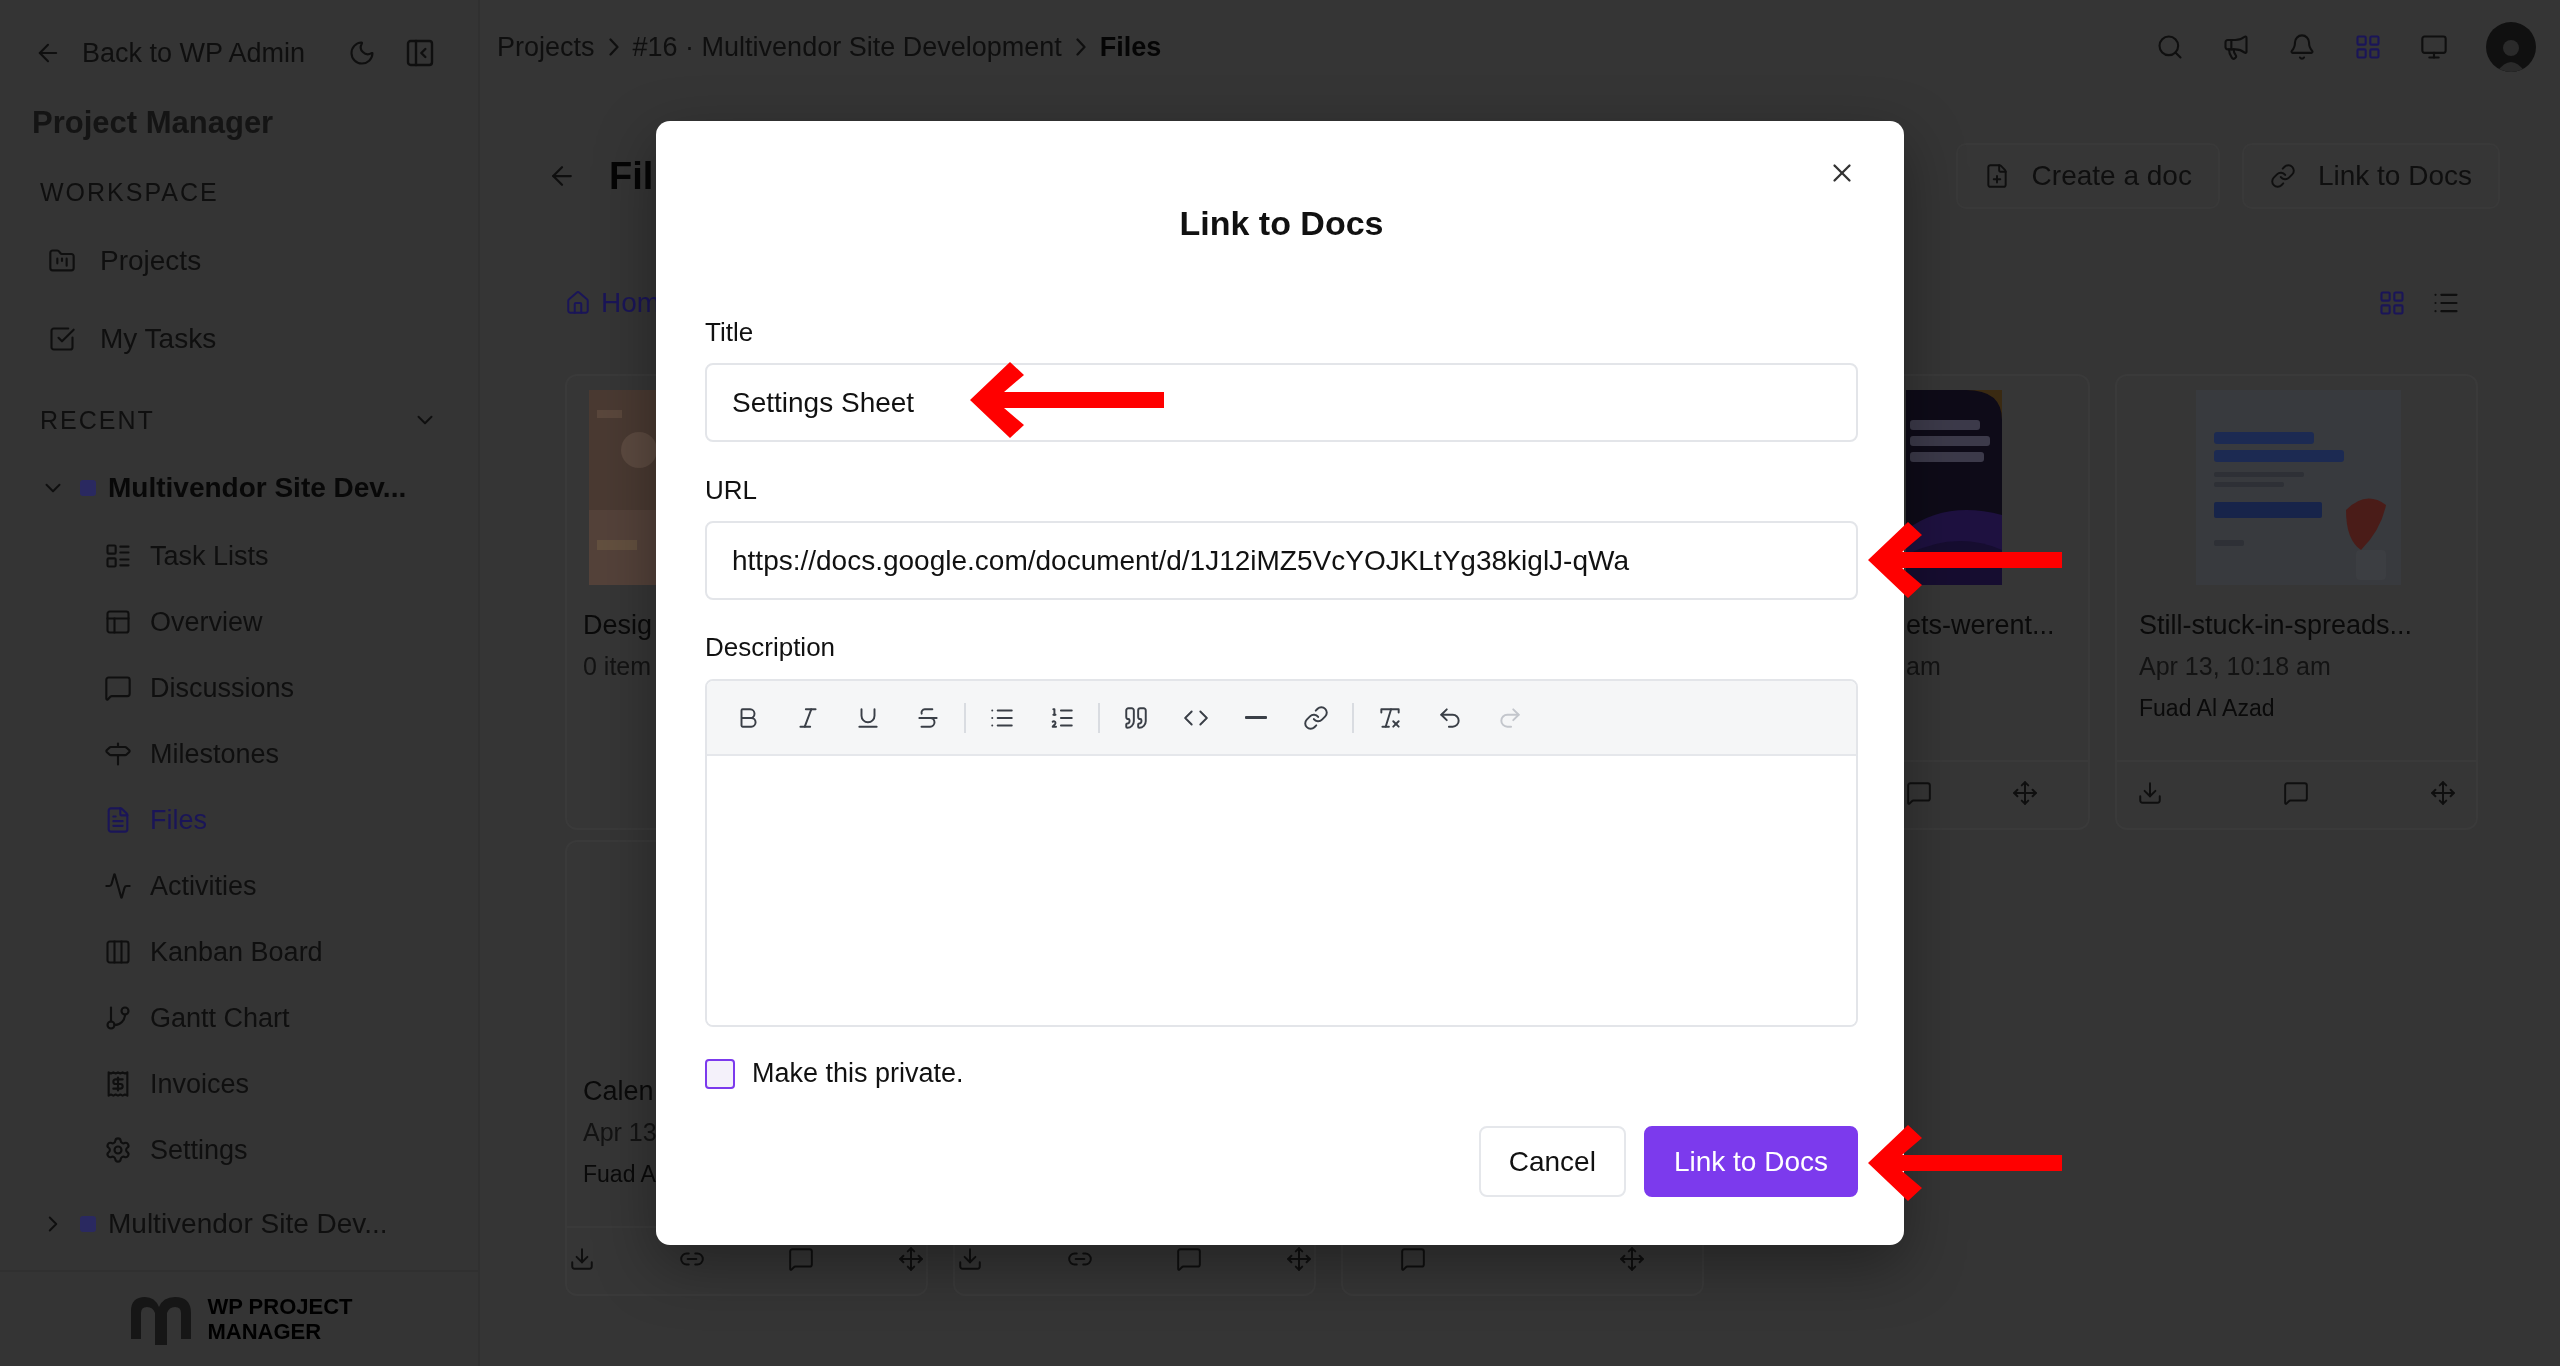 The image size is (2560, 1366). What do you see at coordinates (118, 952) in the screenshot?
I see `columns-icon` at bounding box center [118, 952].